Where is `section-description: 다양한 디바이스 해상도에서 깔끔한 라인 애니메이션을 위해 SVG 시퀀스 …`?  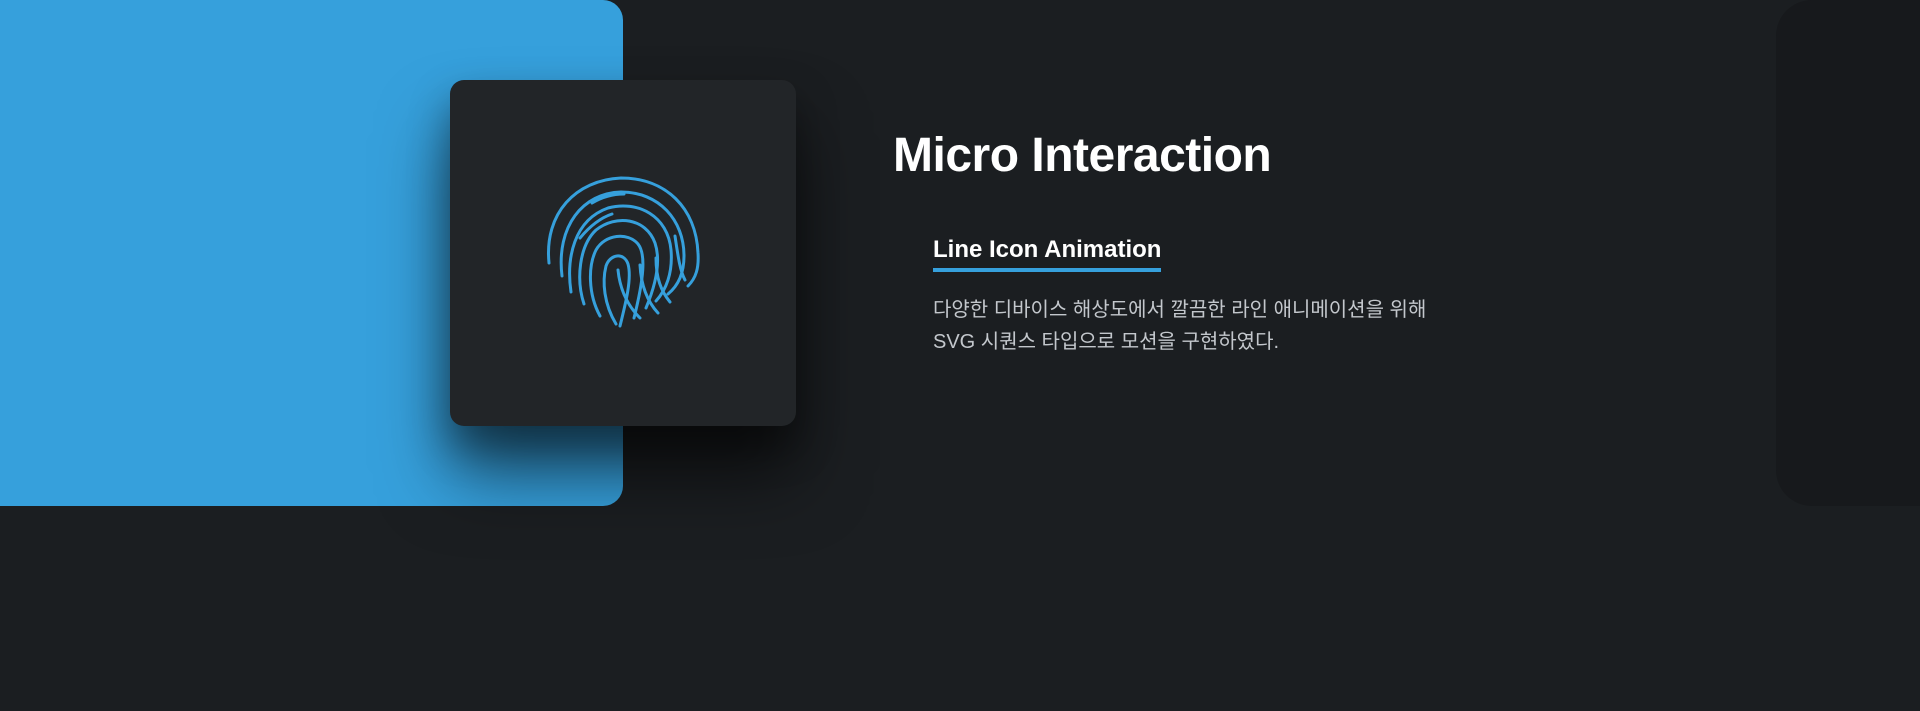 section-description: 다양한 디바이스 해상도에서 깔끔한 라인 애니메이션을 위해 SVG 시퀀스 … is located at coordinates (1213, 326).